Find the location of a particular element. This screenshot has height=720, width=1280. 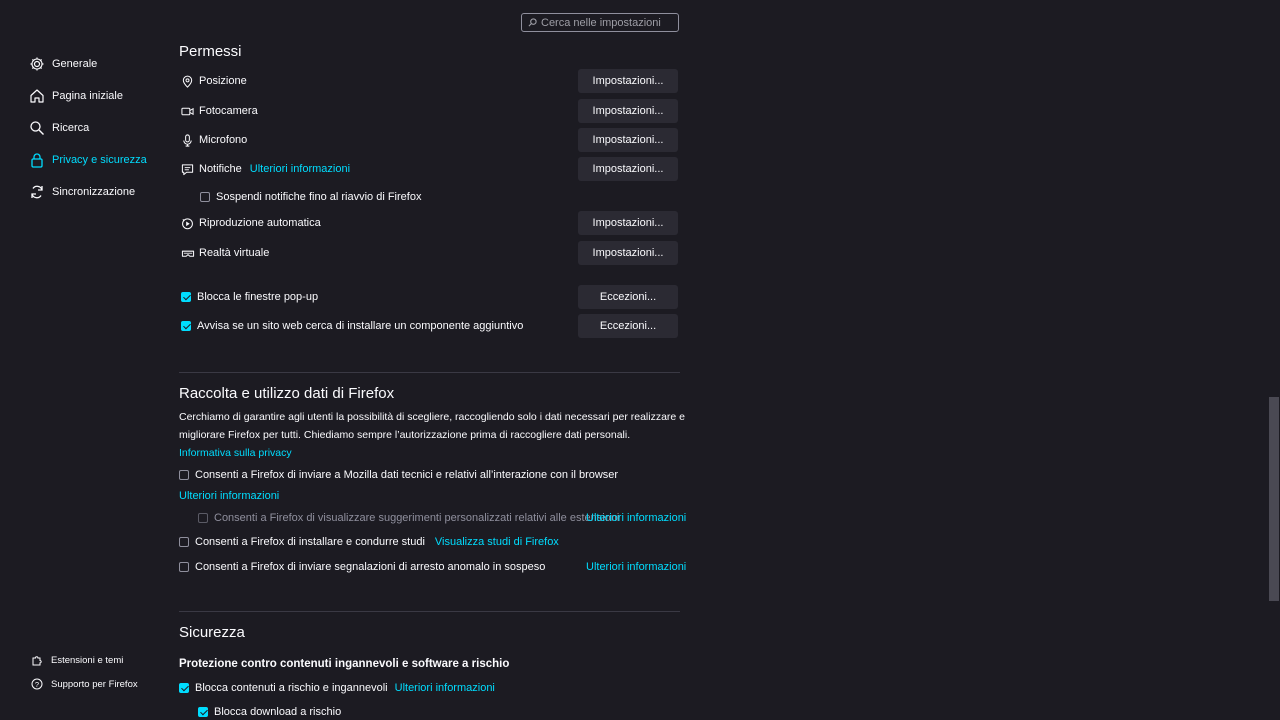

autoplay-icon is located at coordinates (187, 223).